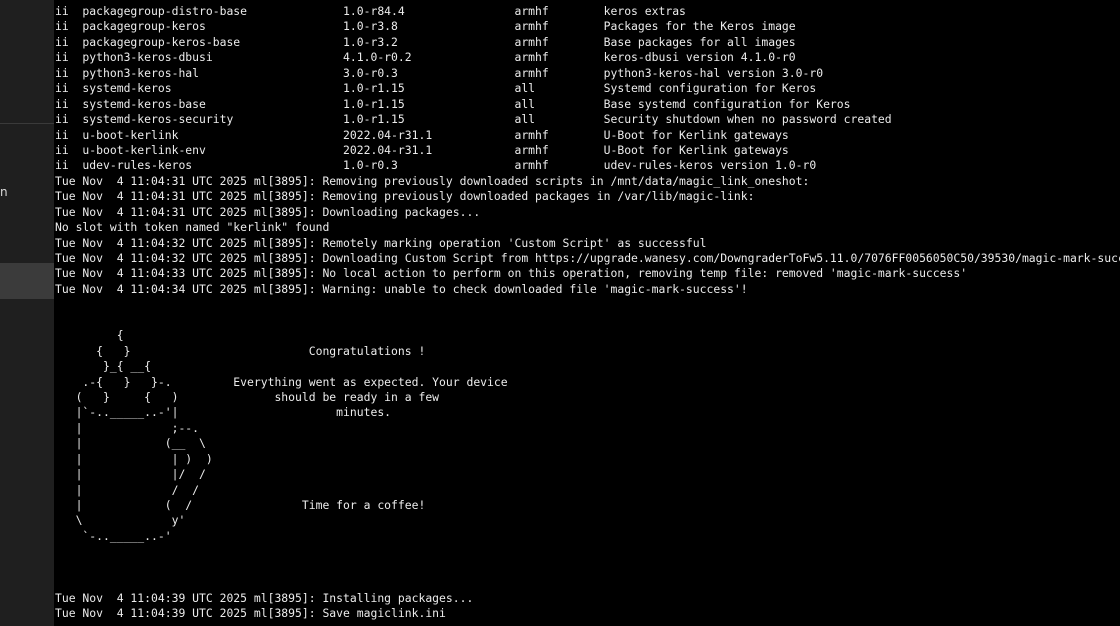  Describe the element at coordinates (127, 489) in the screenshot. I see `terminal-line: | / /` at that location.